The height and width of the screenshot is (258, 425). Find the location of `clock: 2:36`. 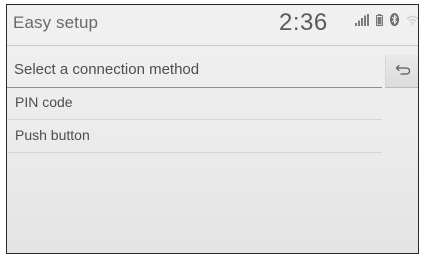

clock: 2:36 is located at coordinates (303, 22).